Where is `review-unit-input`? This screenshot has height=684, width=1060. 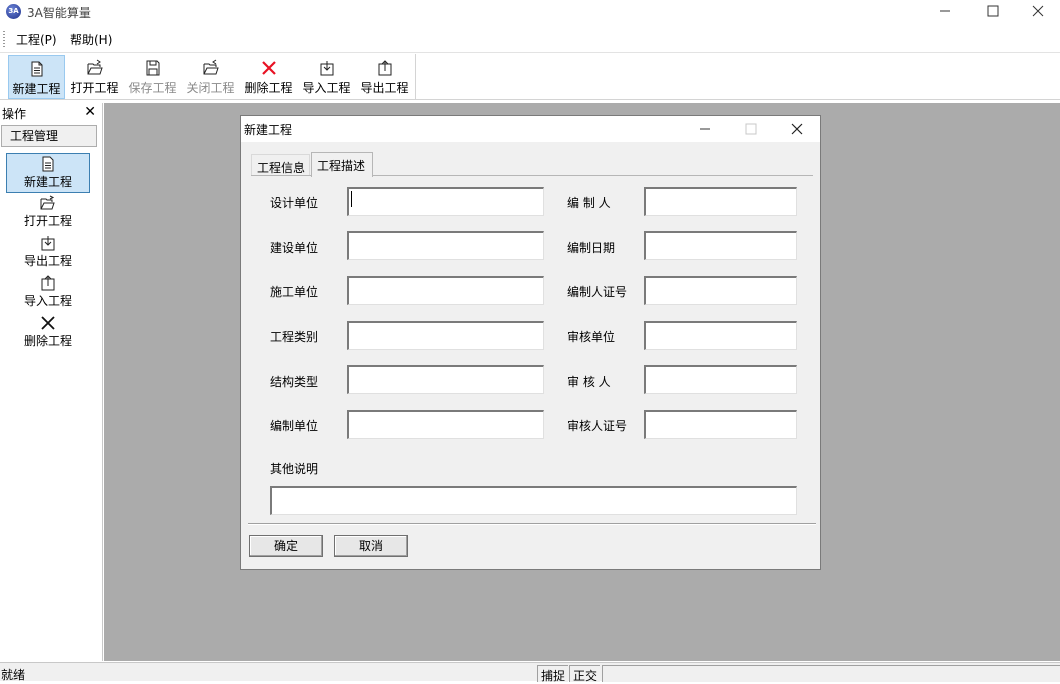 review-unit-input is located at coordinates (720, 335).